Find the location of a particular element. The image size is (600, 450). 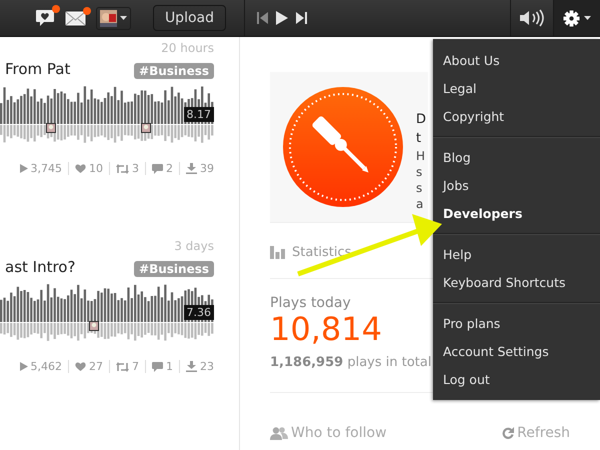

menu-item: Help is located at coordinates (516, 255).